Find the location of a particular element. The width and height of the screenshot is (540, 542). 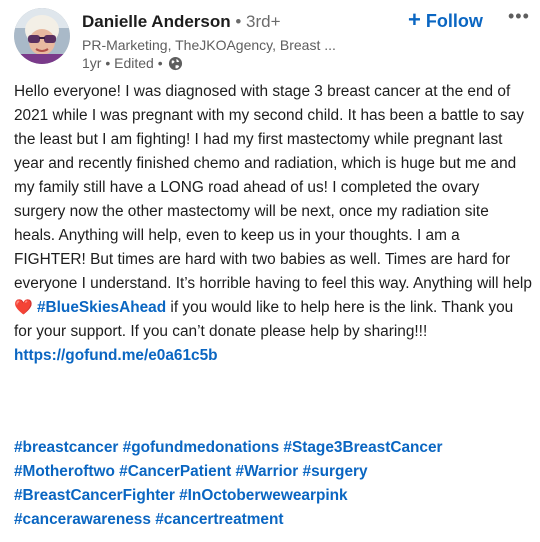

author-name-row: Danielle Anderson • 3rd+ is located at coordinates (181, 22).